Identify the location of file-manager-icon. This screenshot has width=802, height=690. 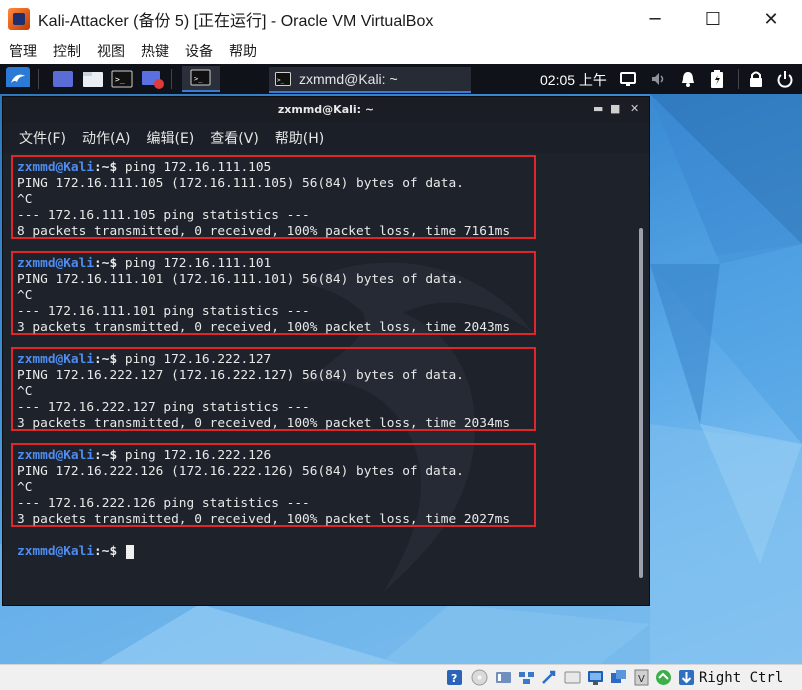
(93, 79).